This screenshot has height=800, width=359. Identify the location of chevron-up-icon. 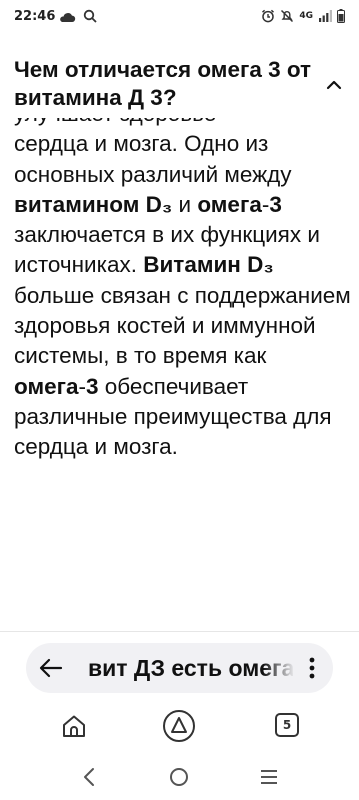
(334, 85).